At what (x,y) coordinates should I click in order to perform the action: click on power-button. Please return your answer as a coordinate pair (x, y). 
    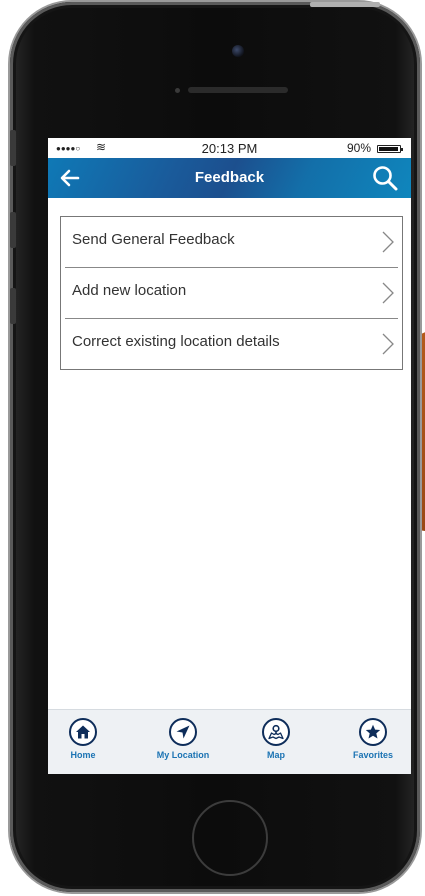
    Looking at the image, I should click on (345, 4).